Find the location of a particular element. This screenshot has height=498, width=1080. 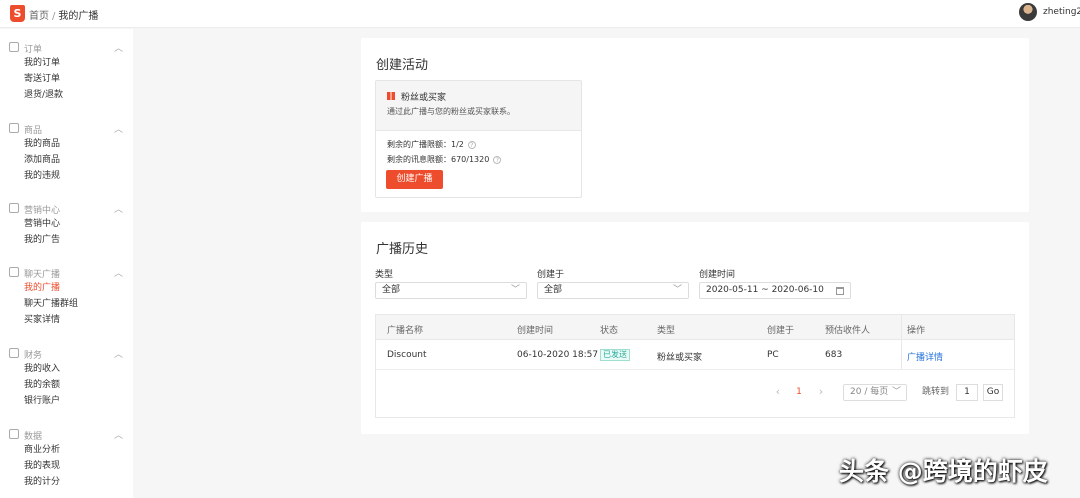

sidebar-group-title: 聊天广播 is located at coordinates (42, 275).